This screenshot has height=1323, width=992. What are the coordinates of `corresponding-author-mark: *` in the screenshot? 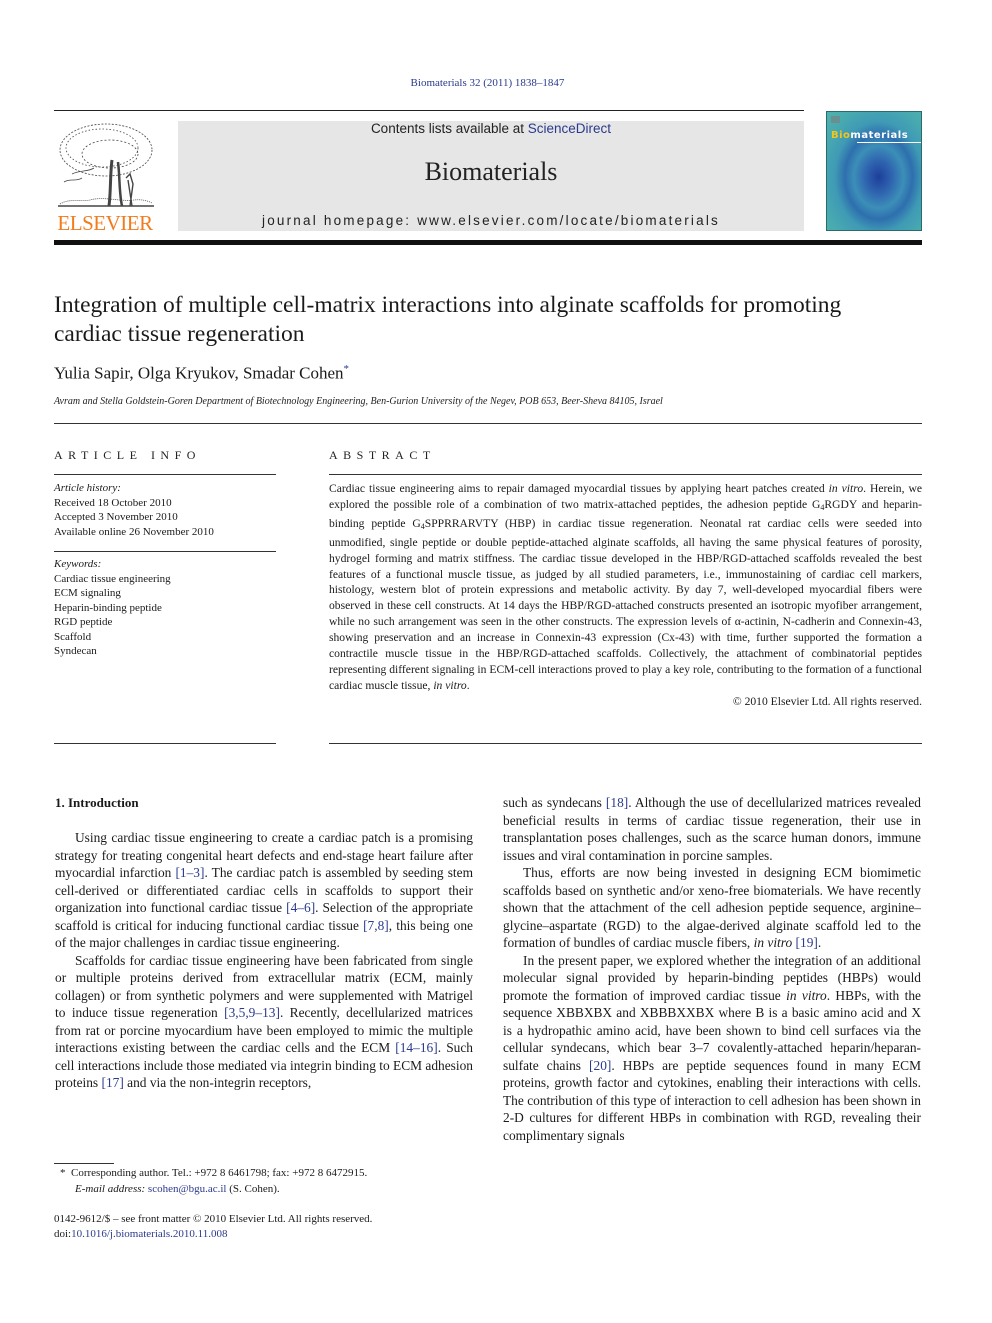 It's located at (347, 369).